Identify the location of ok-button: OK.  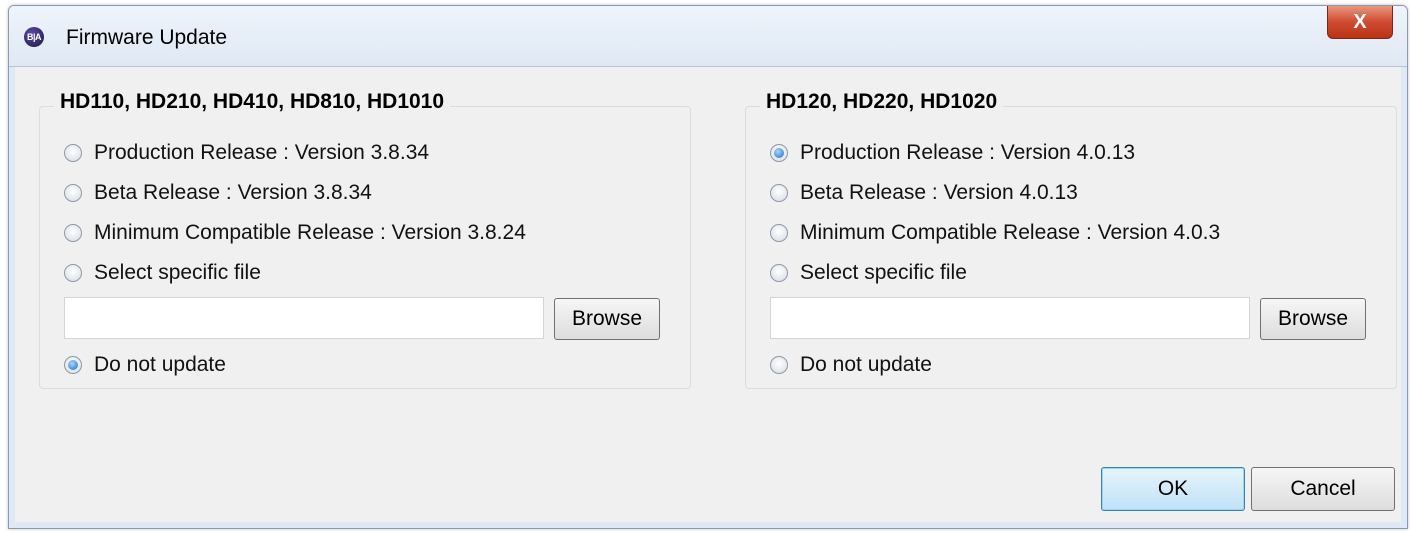
(1173, 489).